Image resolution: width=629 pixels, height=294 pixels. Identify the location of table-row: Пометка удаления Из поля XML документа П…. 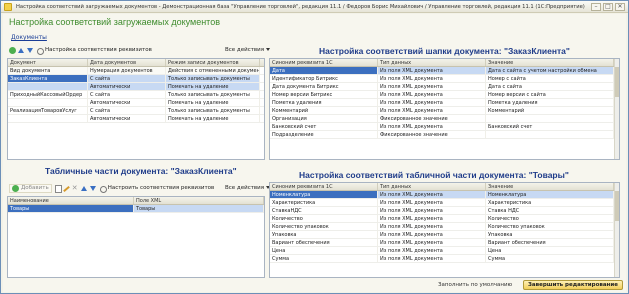
(444, 103).